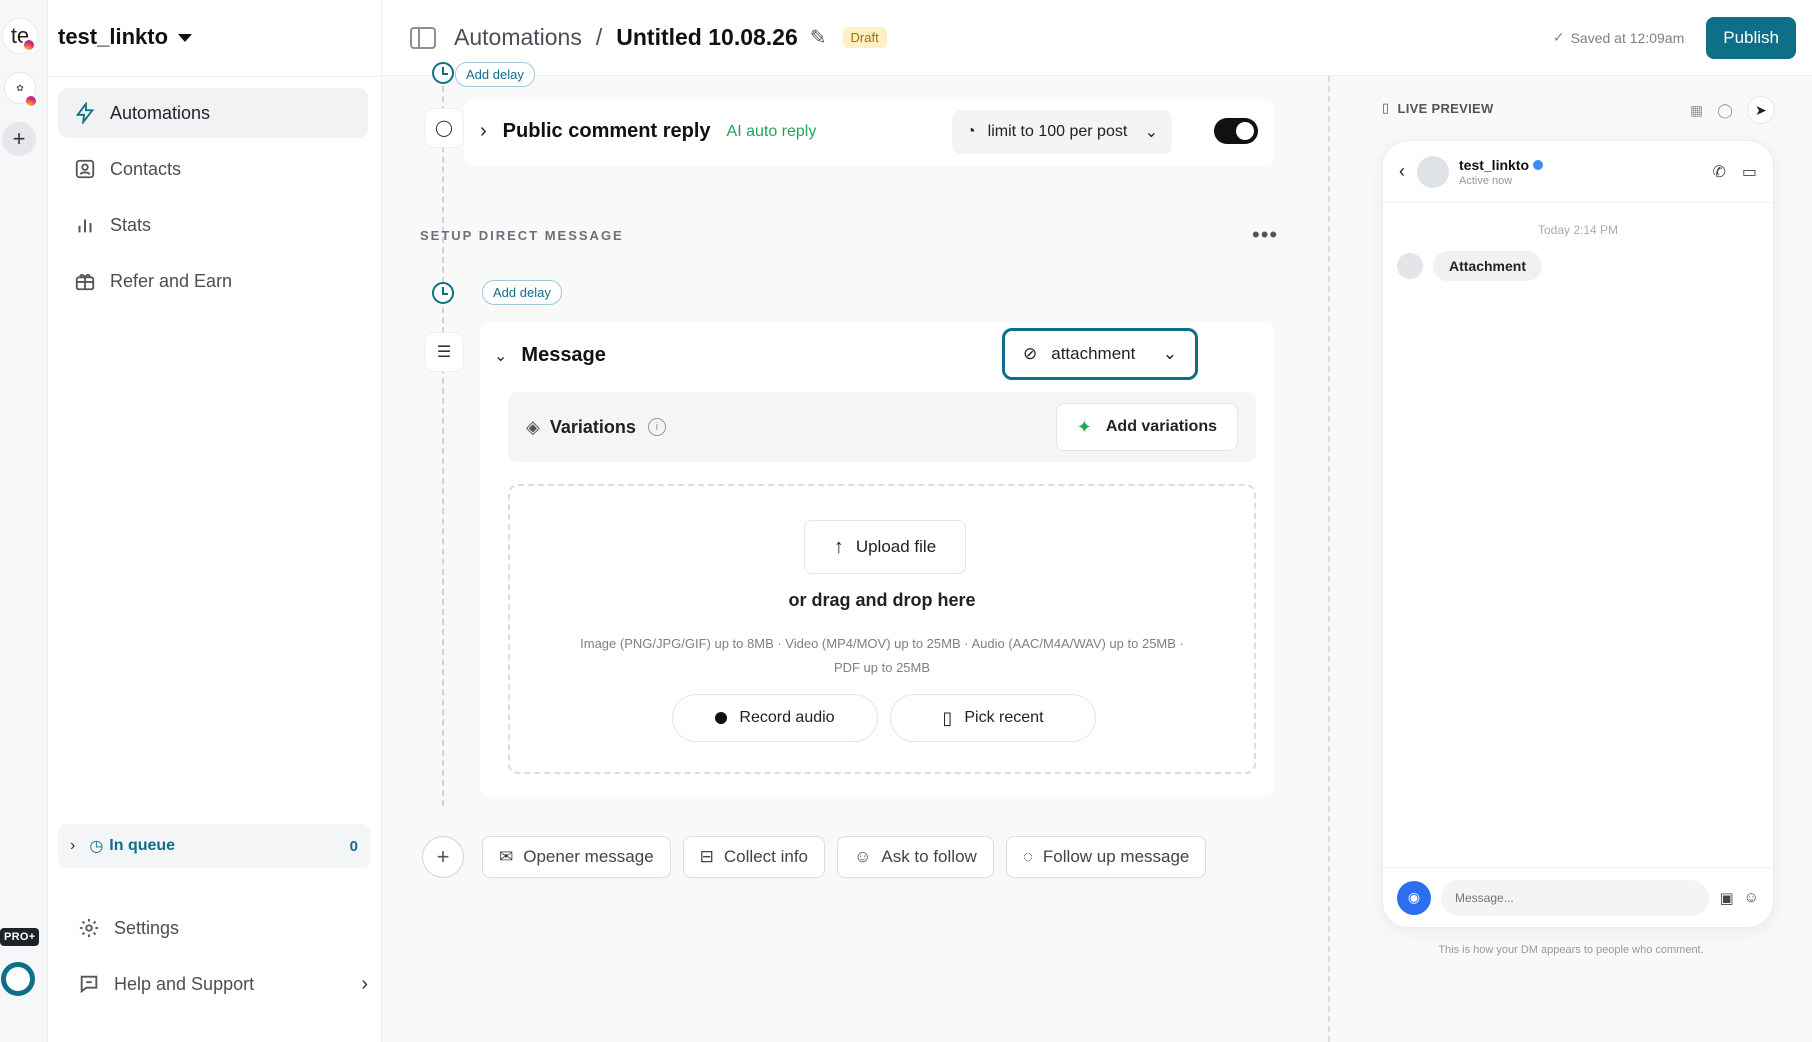 The height and width of the screenshot is (1042, 1812). I want to click on contact-name-row: test_linkto, so click(1501, 165).